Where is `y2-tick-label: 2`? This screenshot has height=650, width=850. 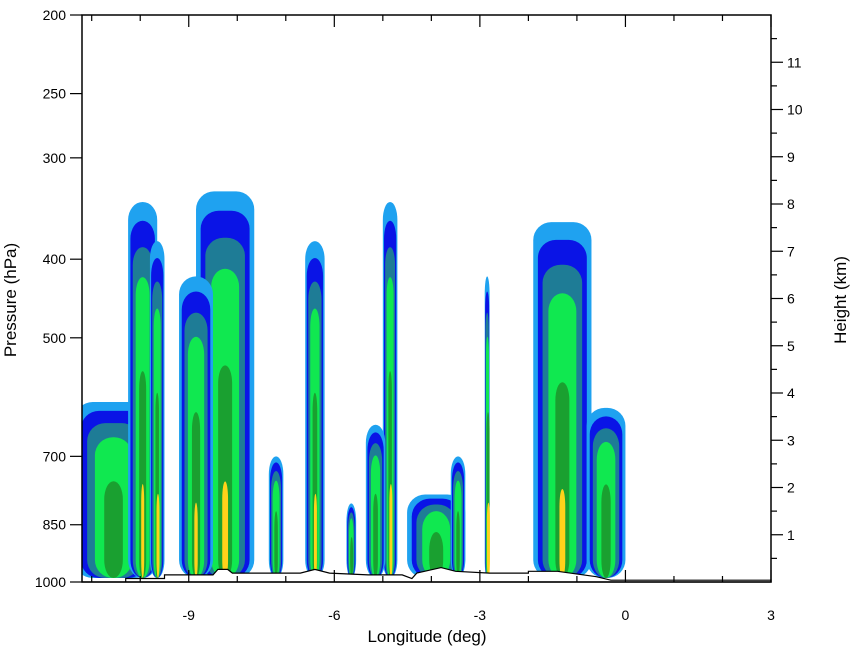 y2-tick-label: 2 is located at coordinates (791, 488).